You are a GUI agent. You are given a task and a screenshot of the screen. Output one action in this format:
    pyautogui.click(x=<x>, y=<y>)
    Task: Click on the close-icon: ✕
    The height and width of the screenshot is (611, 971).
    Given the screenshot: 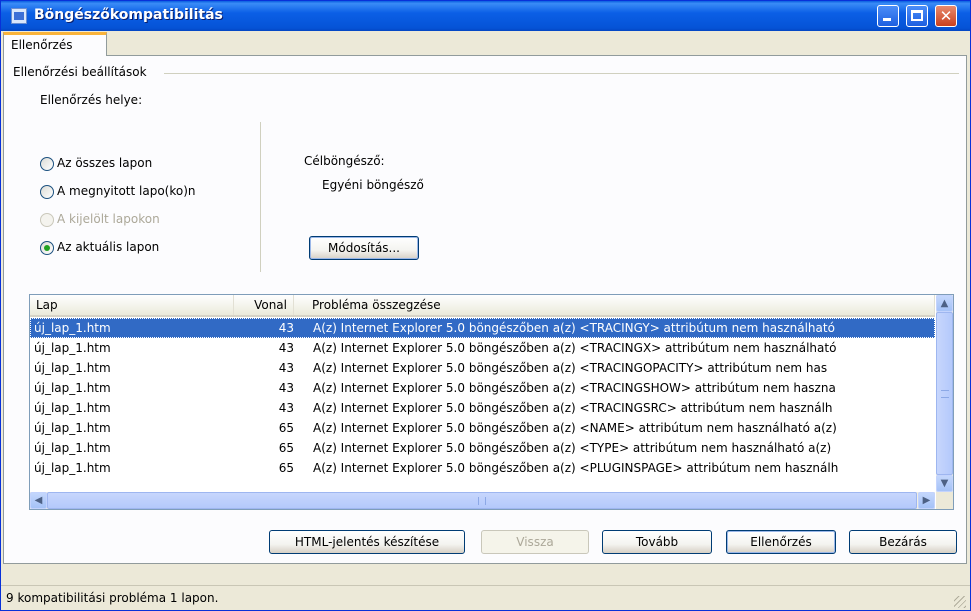 What is the action you would take?
    pyautogui.click(x=946, y=16)
    